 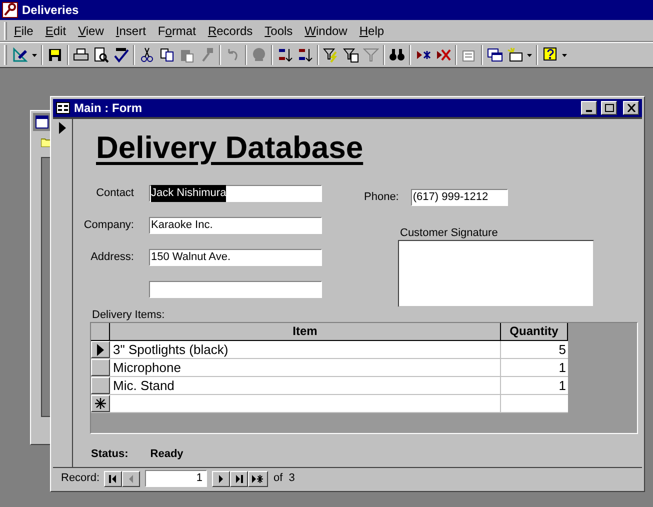 What do you see at coordinates (230, 30) in the screenshot?
I see `menu-item: Records` at bounding box center [230, 30].